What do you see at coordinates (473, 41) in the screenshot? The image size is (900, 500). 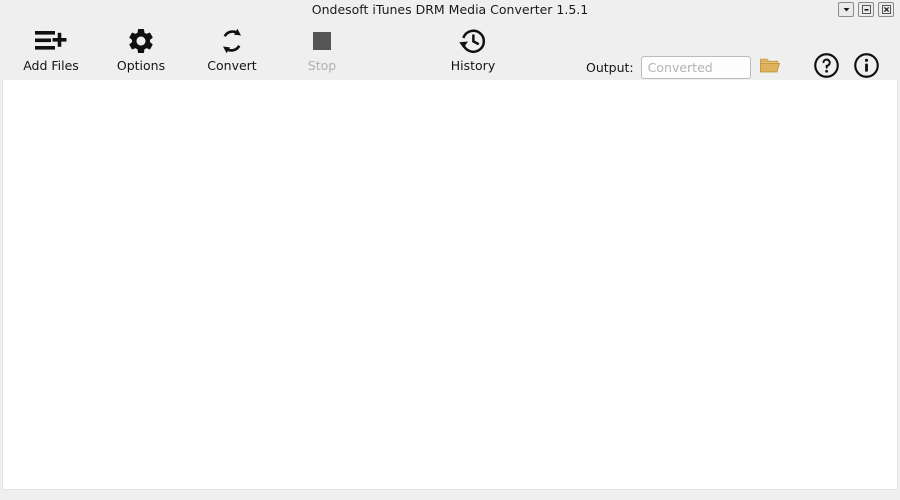 I see `history-clock-icon` at bounding box center [473, 41].